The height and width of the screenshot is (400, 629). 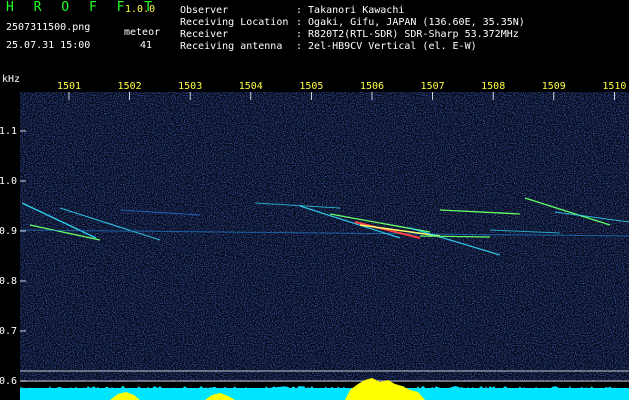 What do you see at coordinates (11, 79) in the screenshot?
I see `unit-label: kHz` at bounding box center [11, 79].